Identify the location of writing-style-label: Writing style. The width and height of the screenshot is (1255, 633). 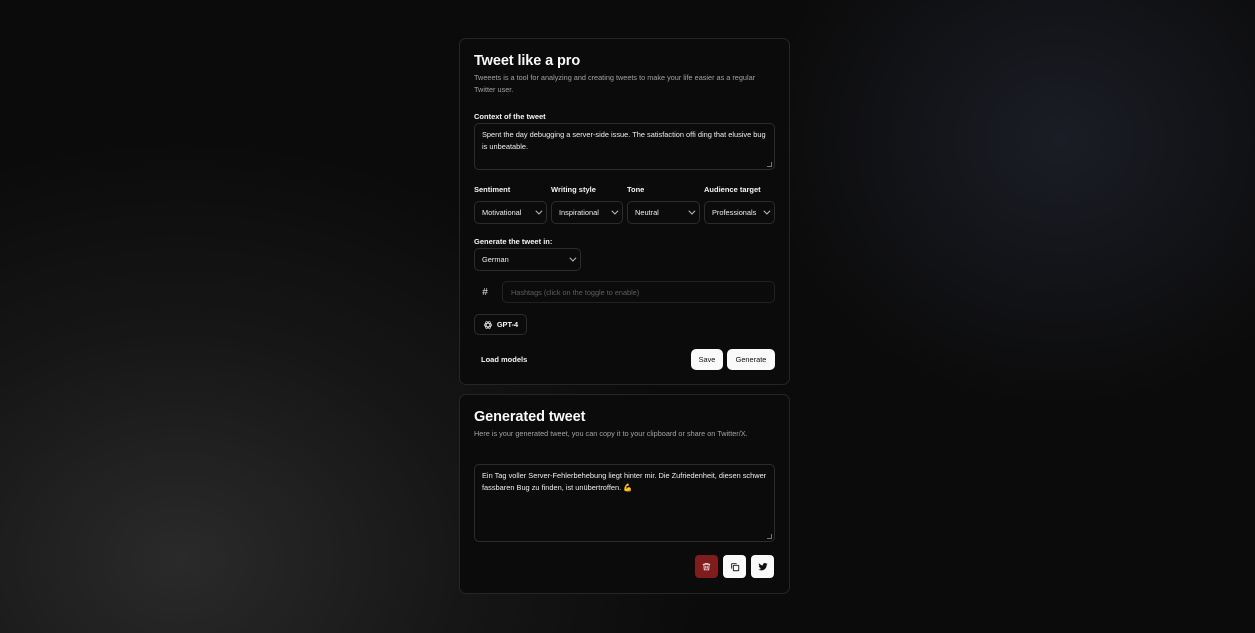
(573, 189).